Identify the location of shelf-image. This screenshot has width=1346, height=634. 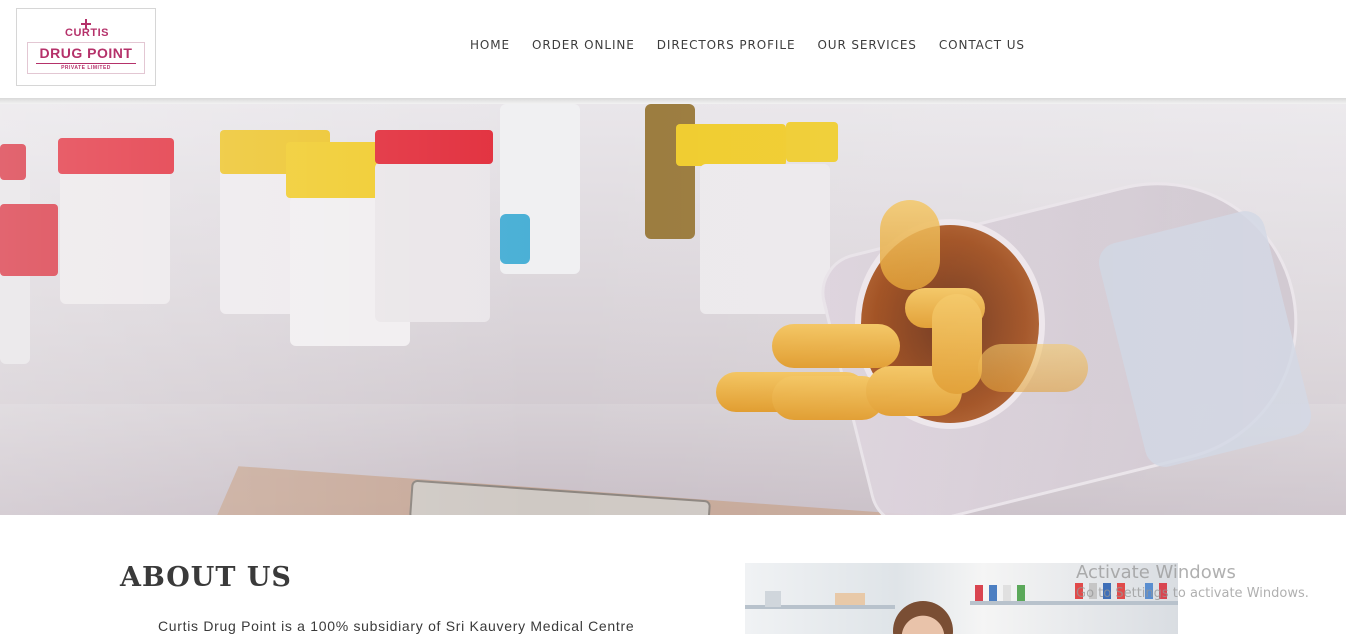
(1074, 603).